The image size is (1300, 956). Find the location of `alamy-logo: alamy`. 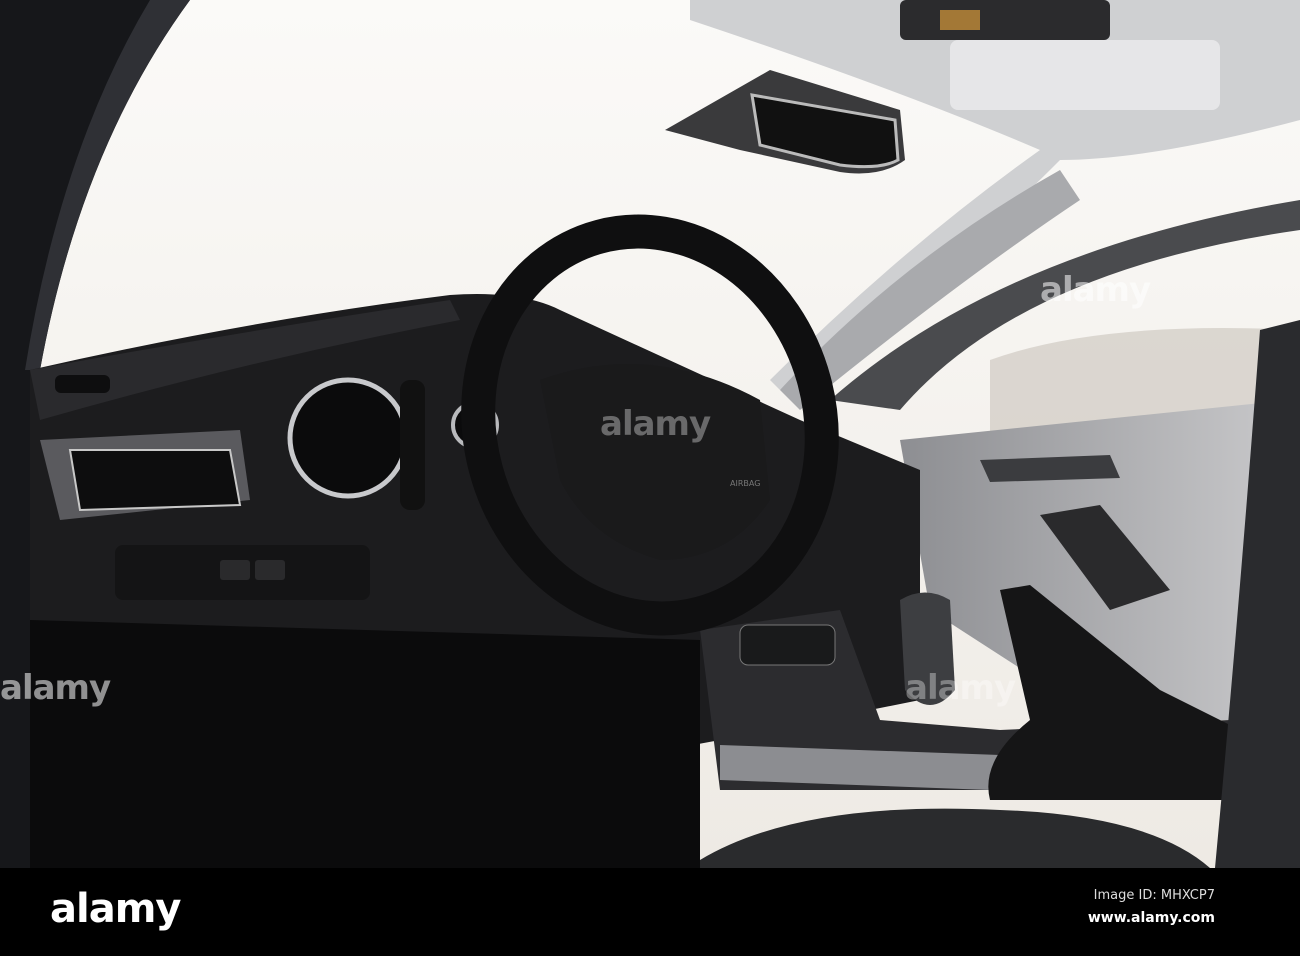

alamy-logo: alamy is located at coordinates (115, 909).